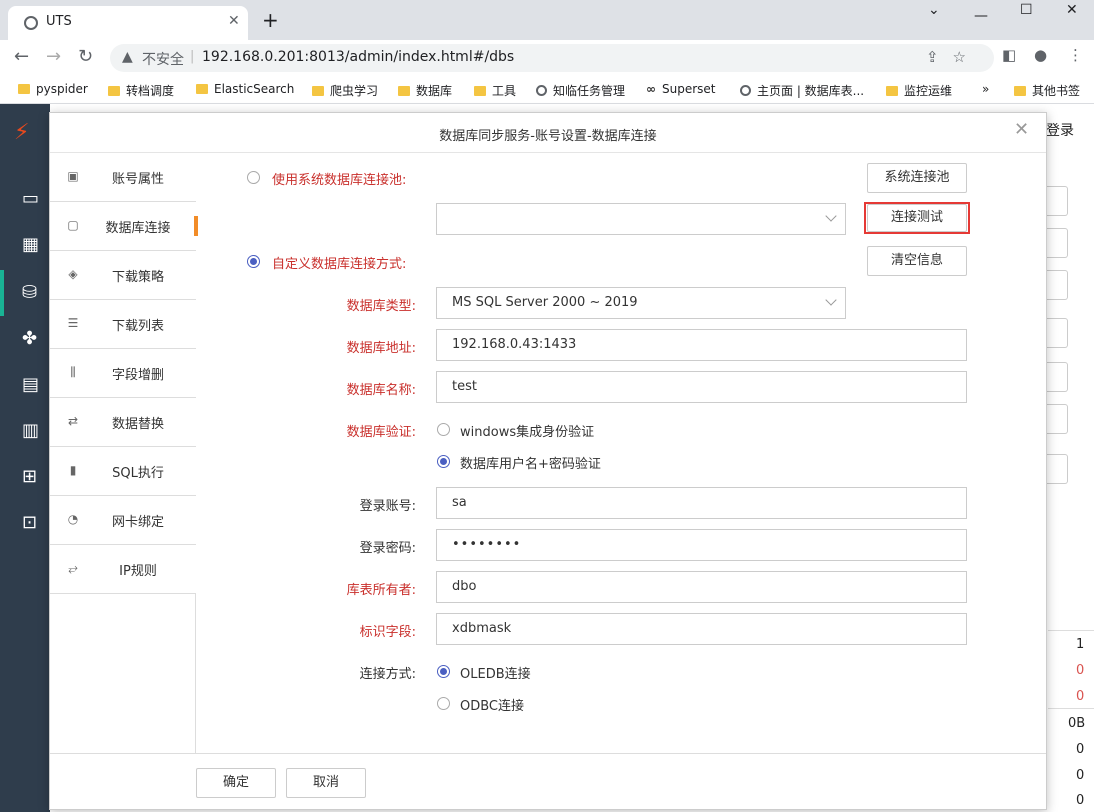 The width and height of the screenshot is (1094, 812). Describe the element at coordinates (236, 783) in the screenshot. I see `ok-button: 确定` at that location.